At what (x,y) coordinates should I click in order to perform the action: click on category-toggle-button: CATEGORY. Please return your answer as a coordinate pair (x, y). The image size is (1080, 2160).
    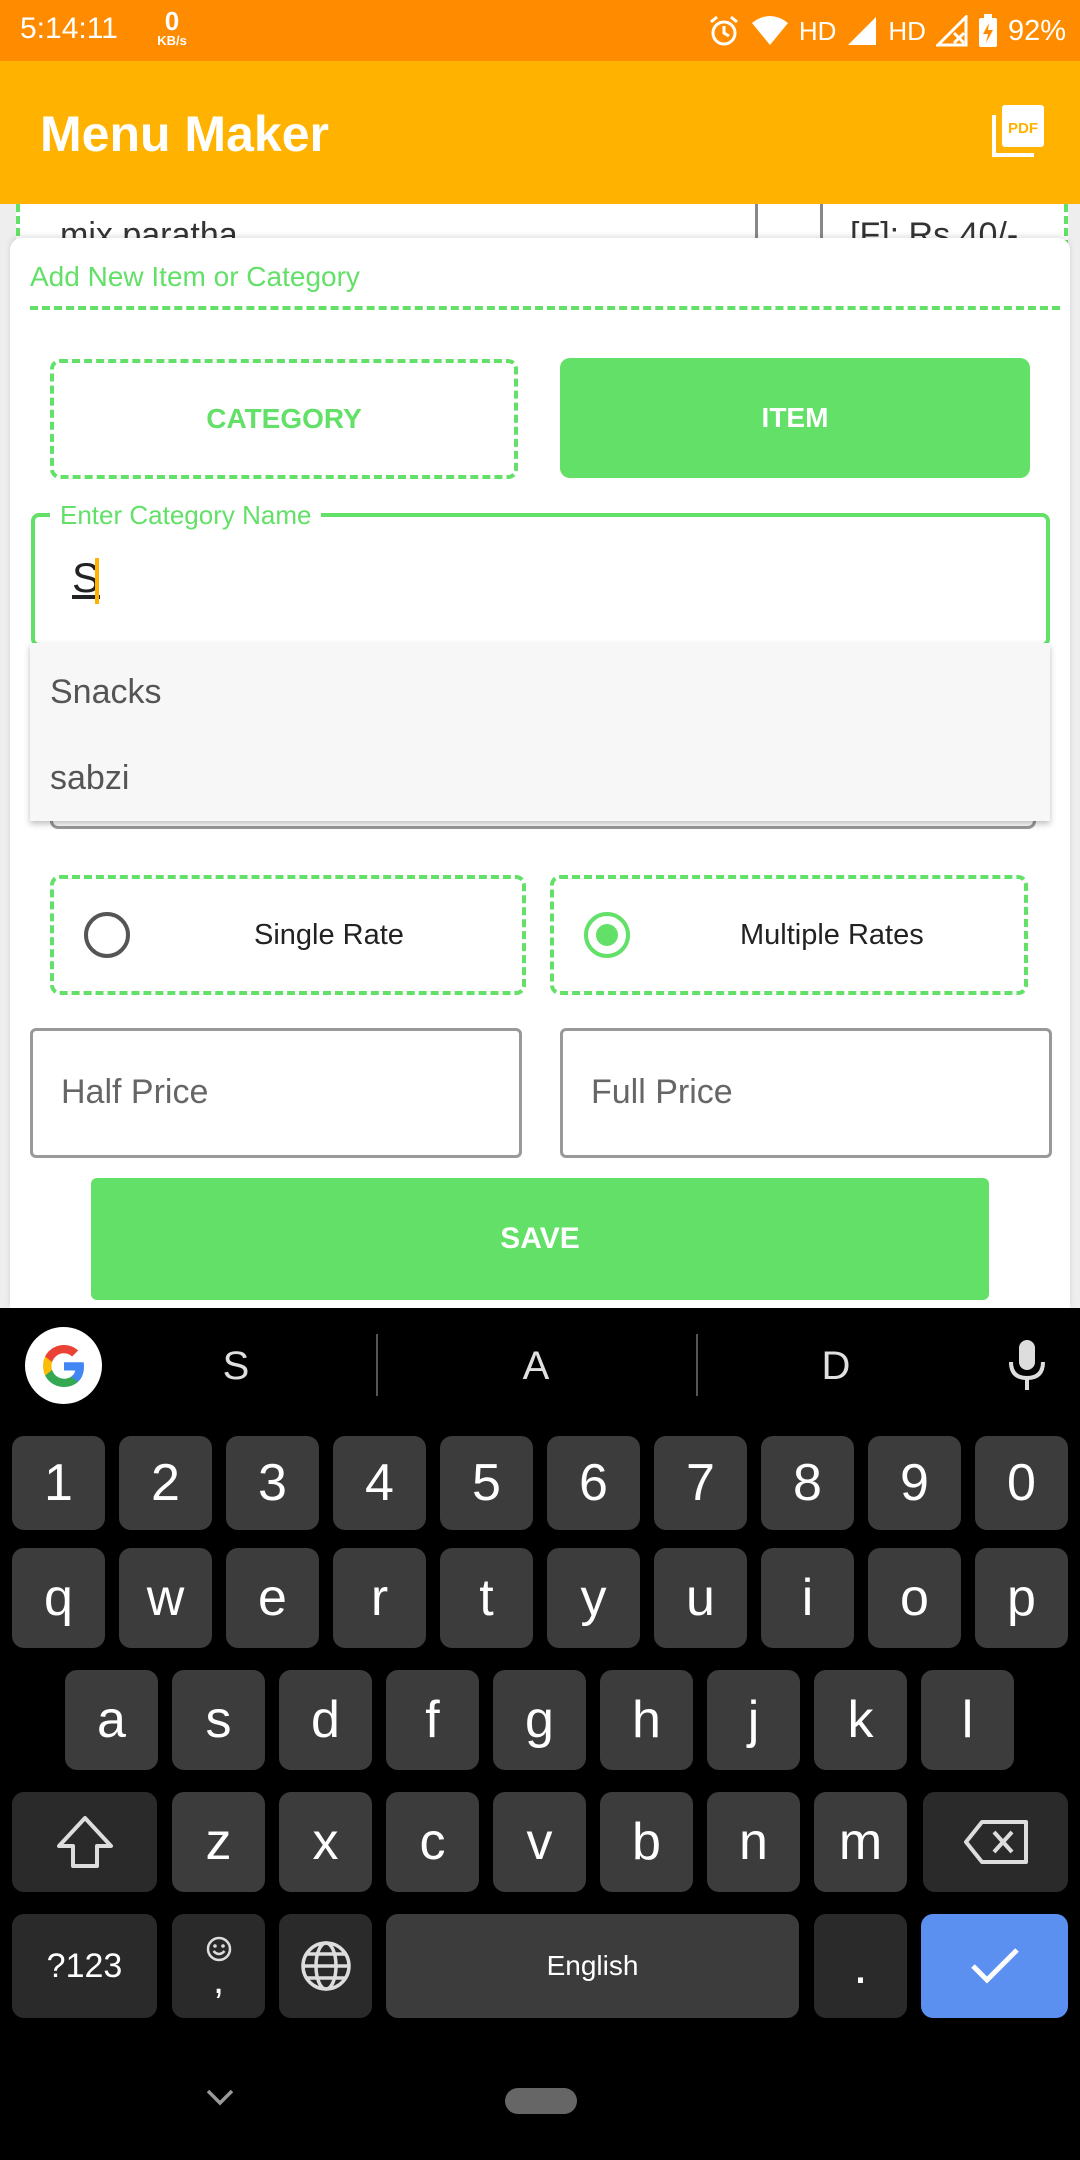
    Looking at the image, I should click on (284, 419).